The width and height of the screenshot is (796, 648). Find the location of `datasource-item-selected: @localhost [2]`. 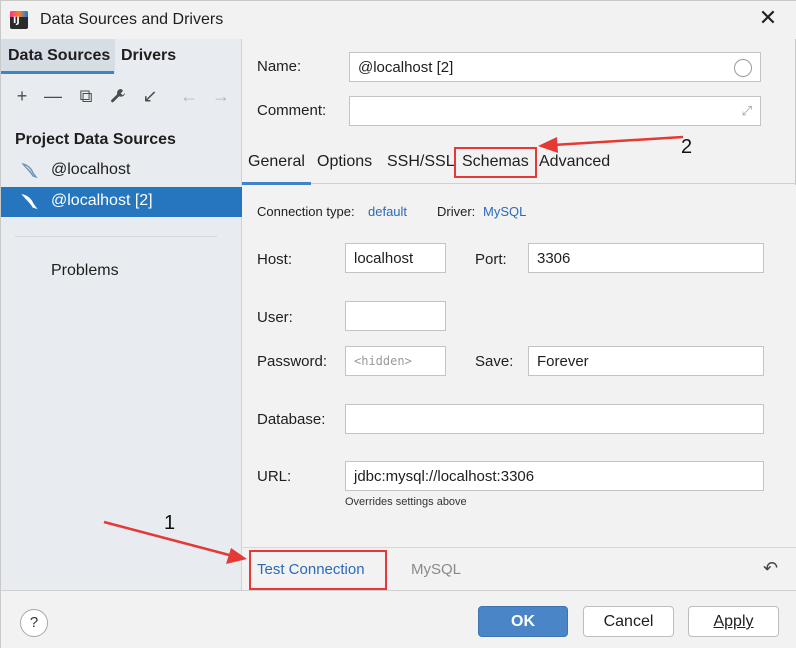

datasource-item-selected: @localhost [2] is located at coordinates (121, 202).